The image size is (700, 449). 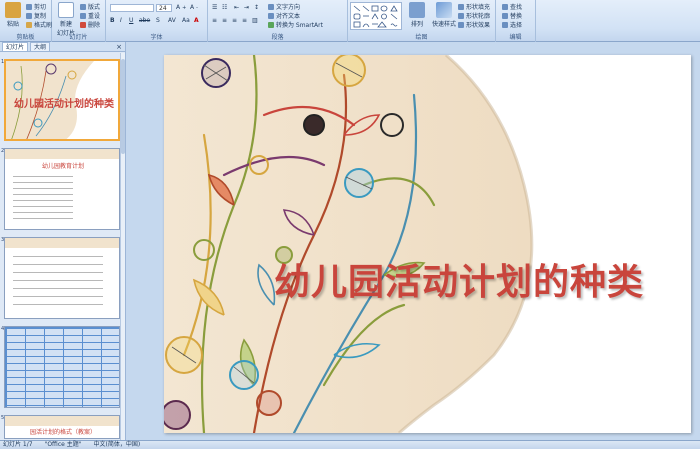 What do you see at coordinates (512, 24) in the screenshot?
I see `select-button: 选择` at bounding box center [512, 24].